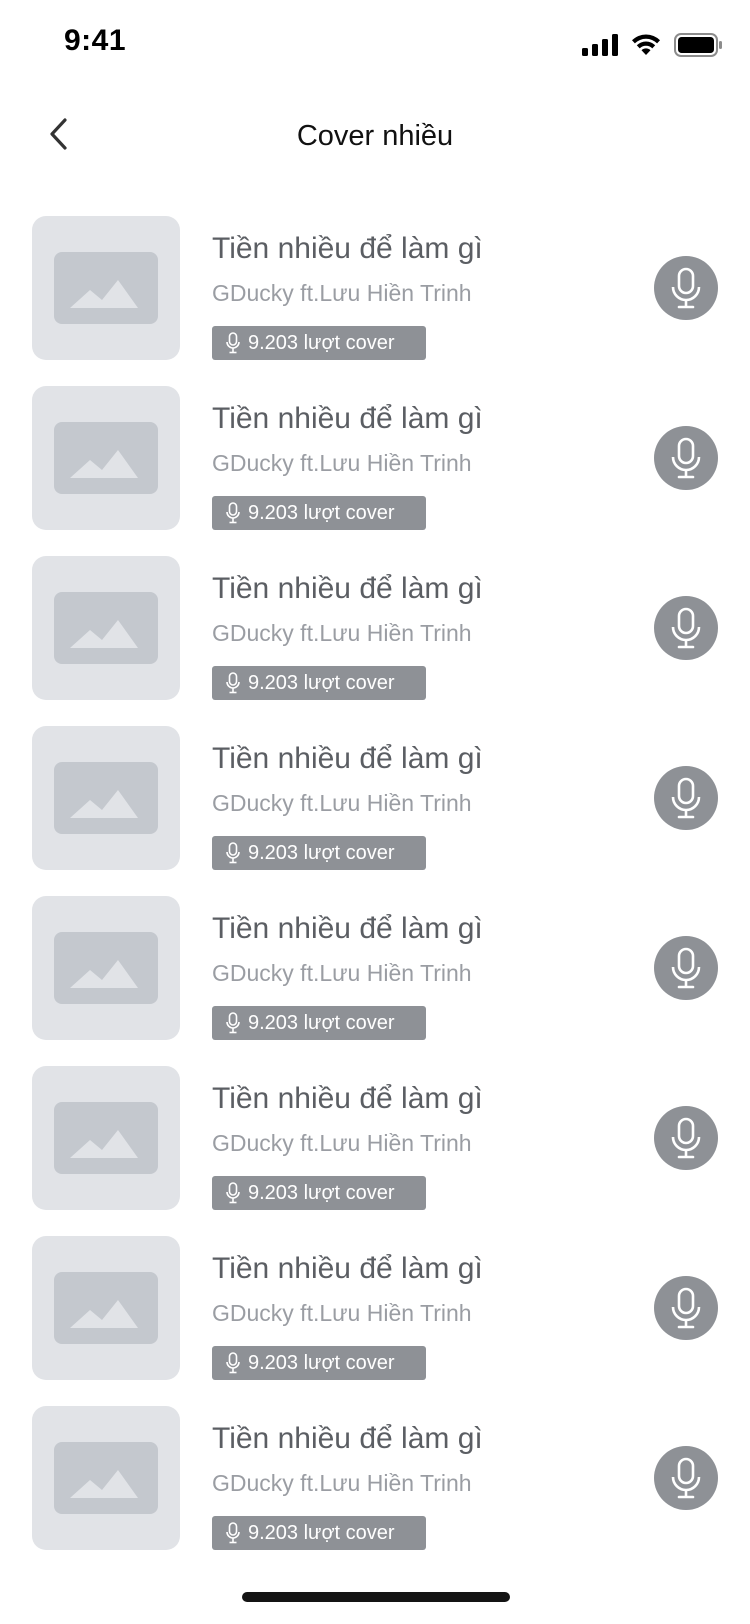 This screenshot has width=750, height=1624. What do you see at coordinates (600, 45) in the screenshot?
I see `cellular-signal-icon` at bounding box center [600, 45].